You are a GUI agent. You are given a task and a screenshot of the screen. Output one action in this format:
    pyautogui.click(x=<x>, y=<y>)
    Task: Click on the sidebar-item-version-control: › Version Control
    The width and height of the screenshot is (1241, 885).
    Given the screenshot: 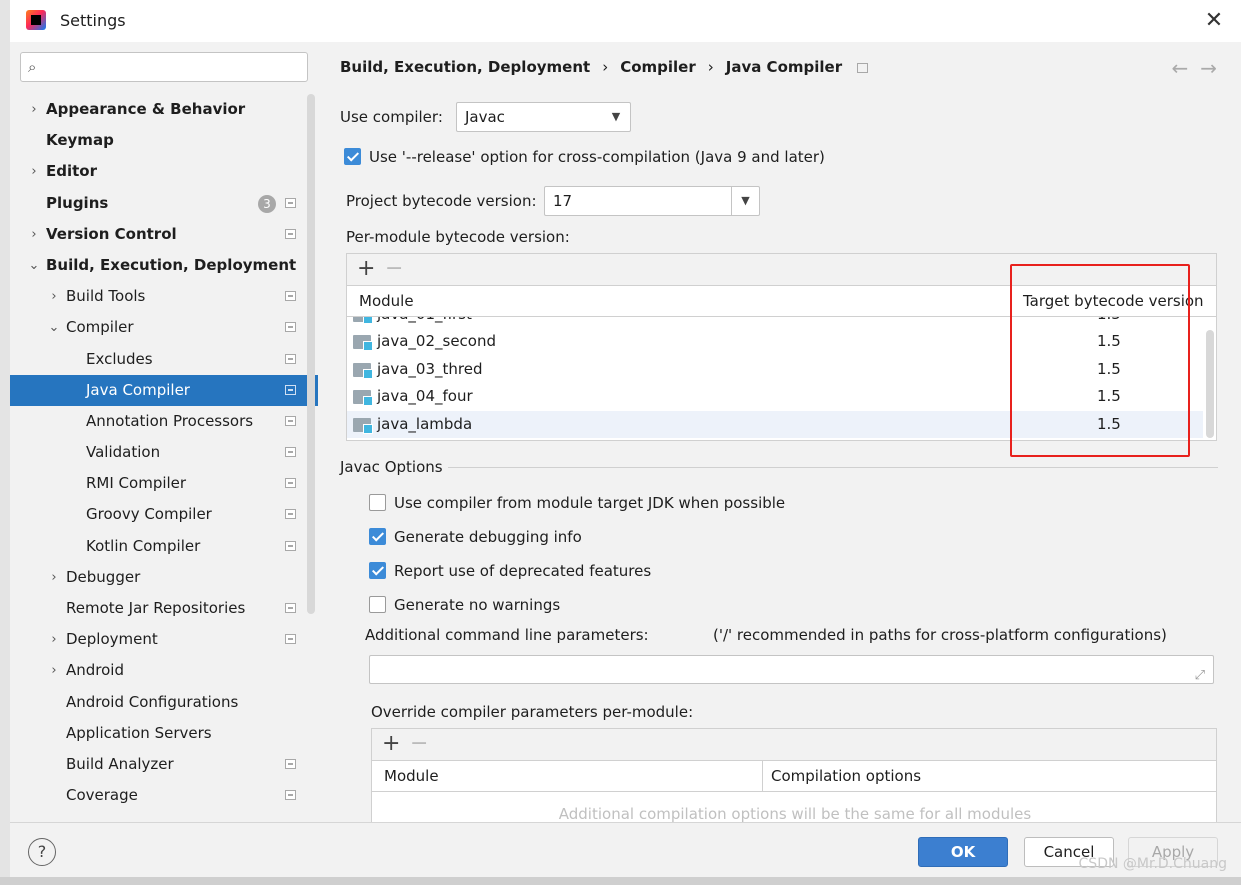 What is the action you would take?
    pyautogui.click(x=164, y=234)
    